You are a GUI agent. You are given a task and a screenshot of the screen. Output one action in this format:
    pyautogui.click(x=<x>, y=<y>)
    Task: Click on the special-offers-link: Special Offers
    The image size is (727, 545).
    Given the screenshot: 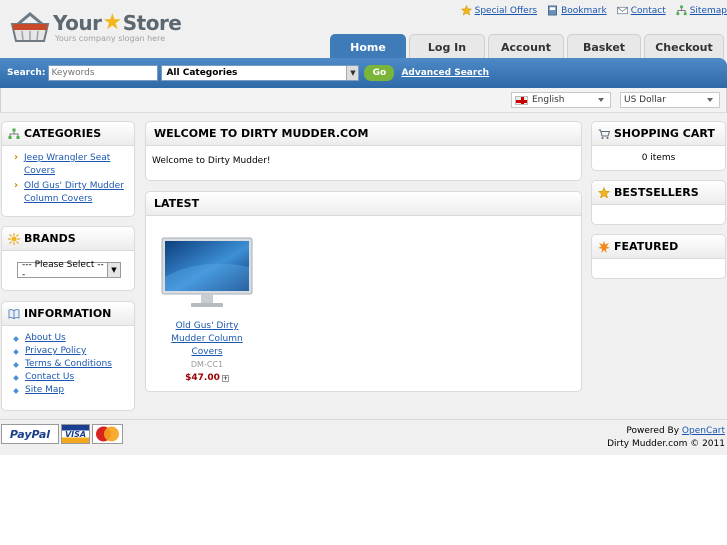 What is the action you would take?
    pyautogui.click(x=499, y=10)
    